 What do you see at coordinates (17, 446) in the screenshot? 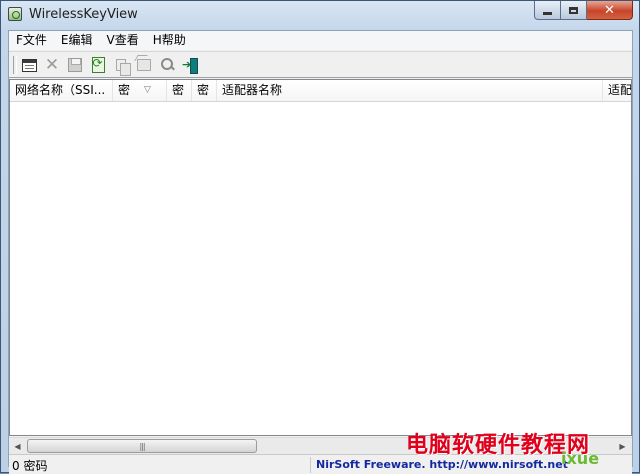
I see `scroll-left-arrow-icon: ◀` at bounding box center [17, 446].